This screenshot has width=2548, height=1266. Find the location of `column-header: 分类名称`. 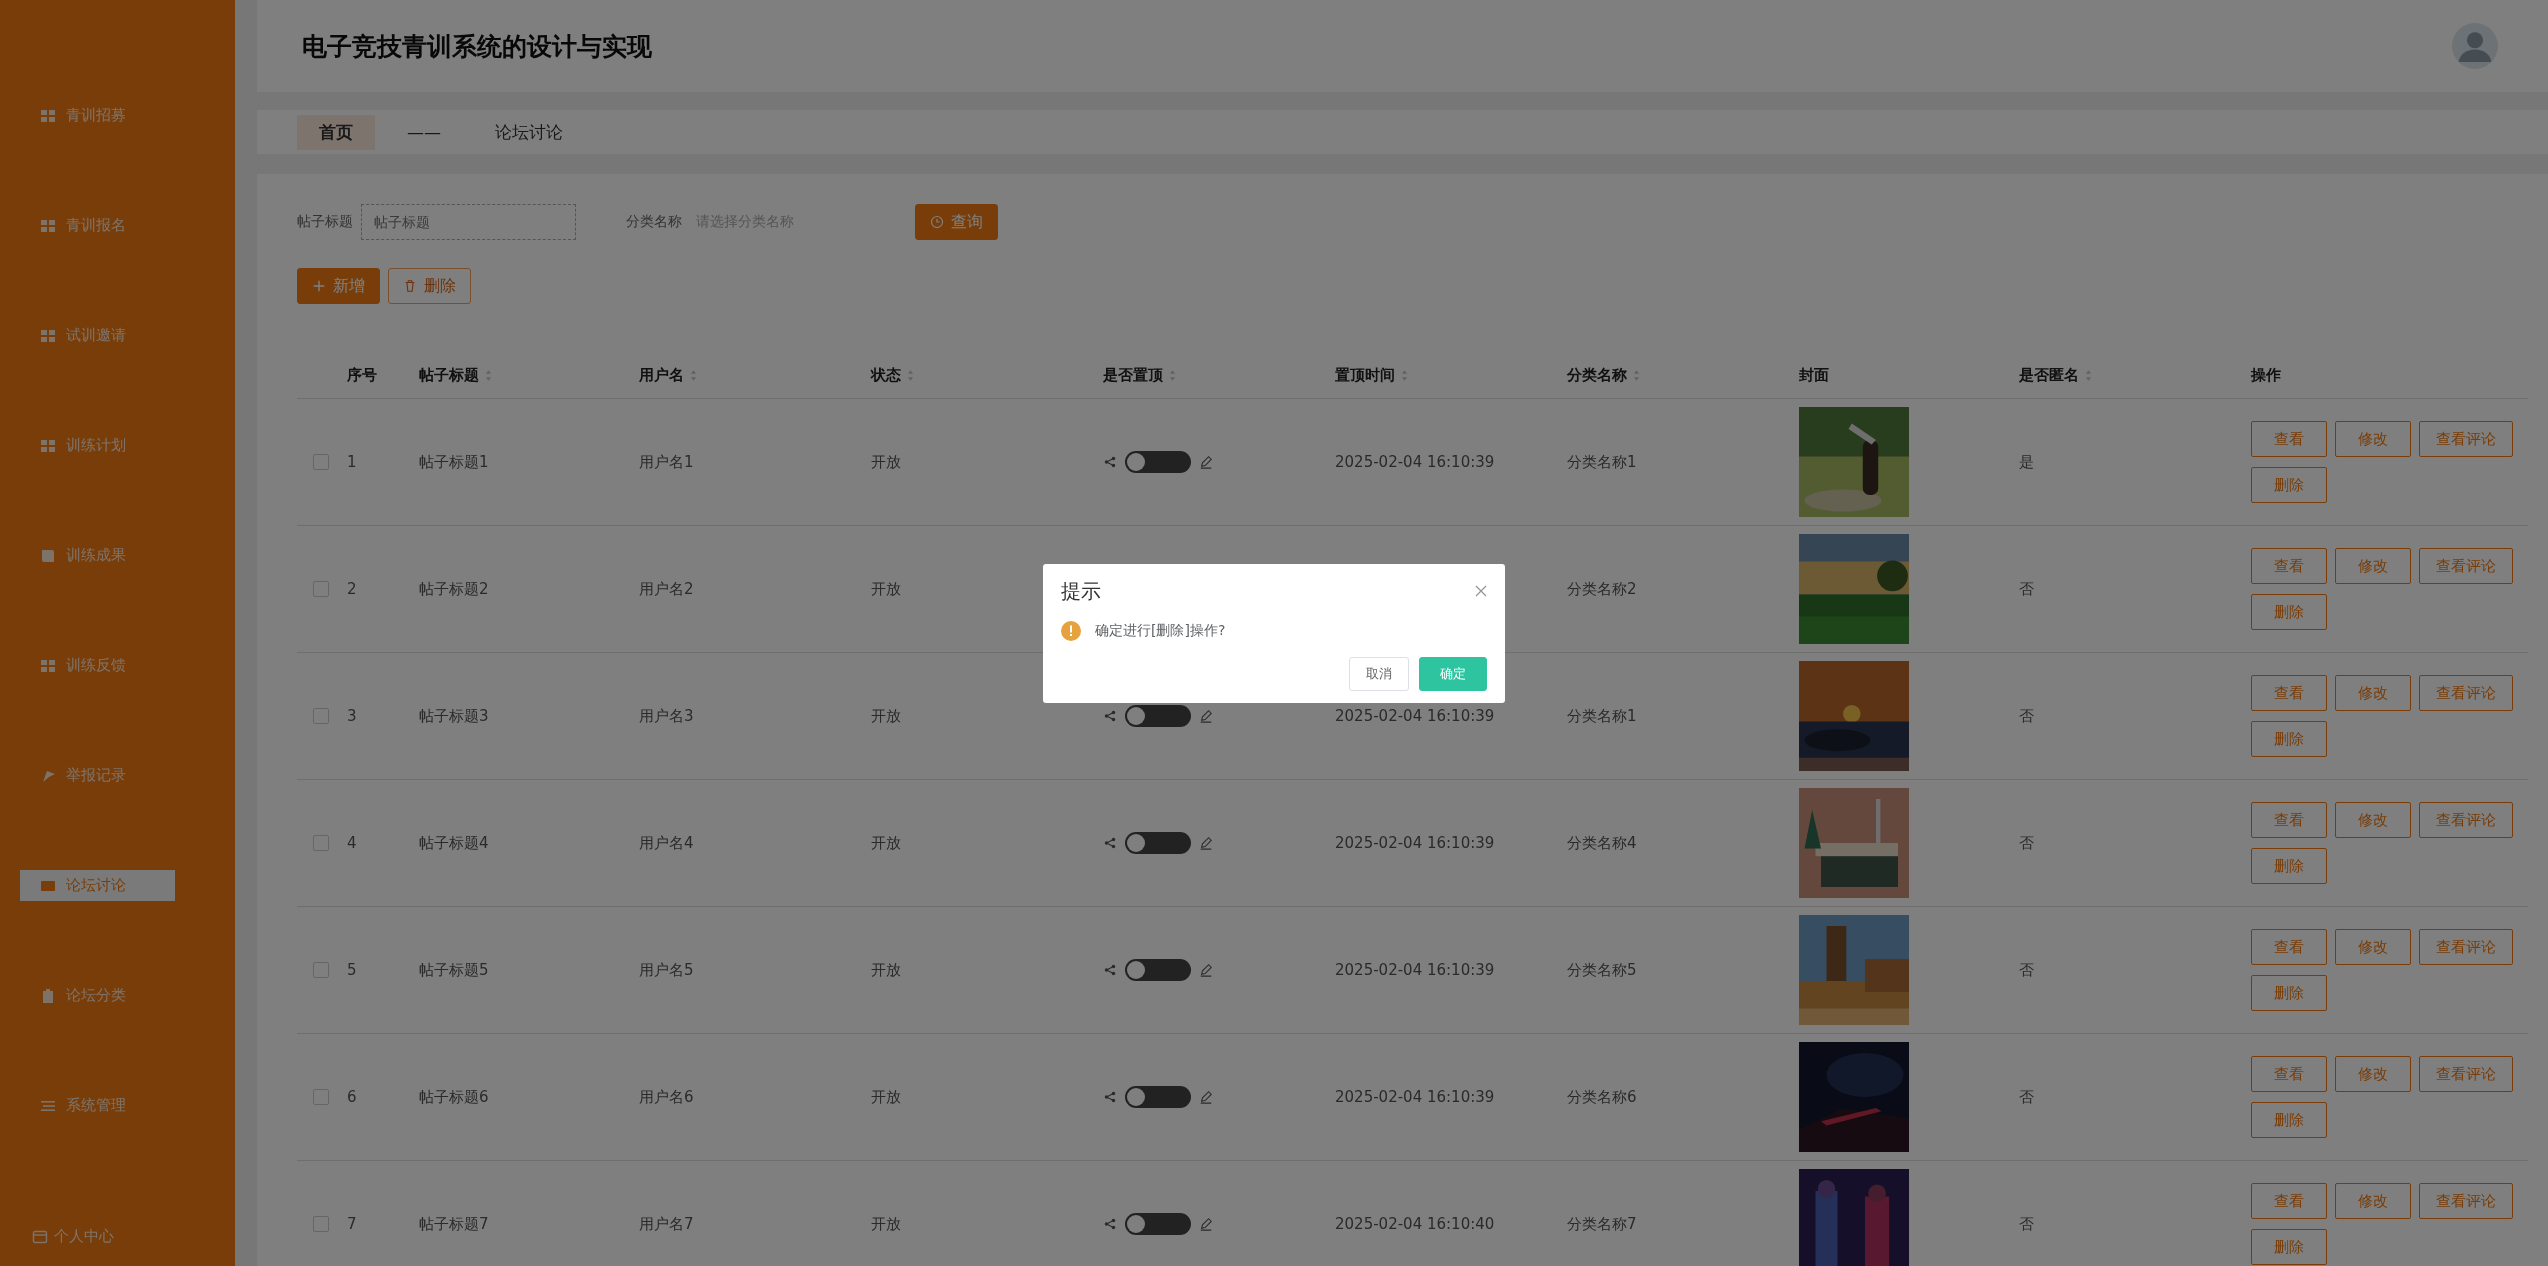

column-header: 分类名称 is located at coordinates (1603, 375).